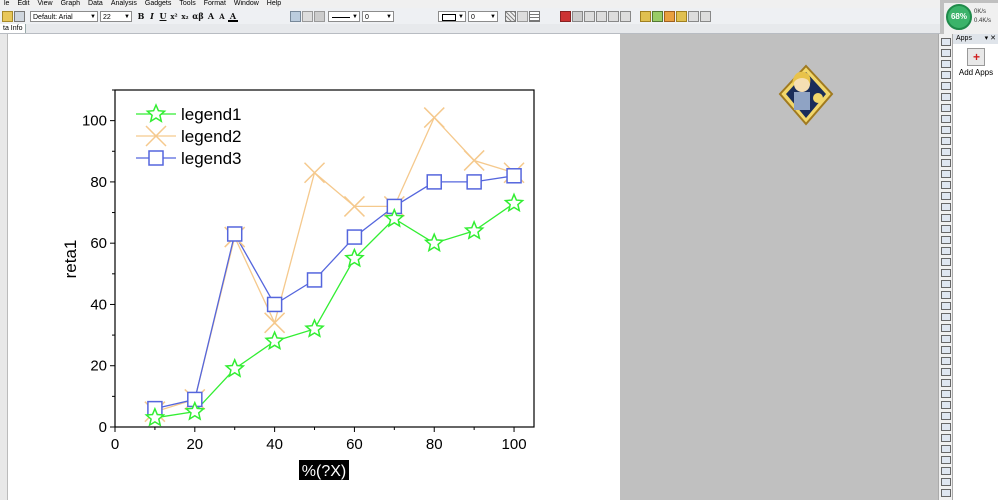  What do you see at coordinates (274, 4) in the screenshot?
I see `menu-item-10: Help` at bounding box center [274, 4].